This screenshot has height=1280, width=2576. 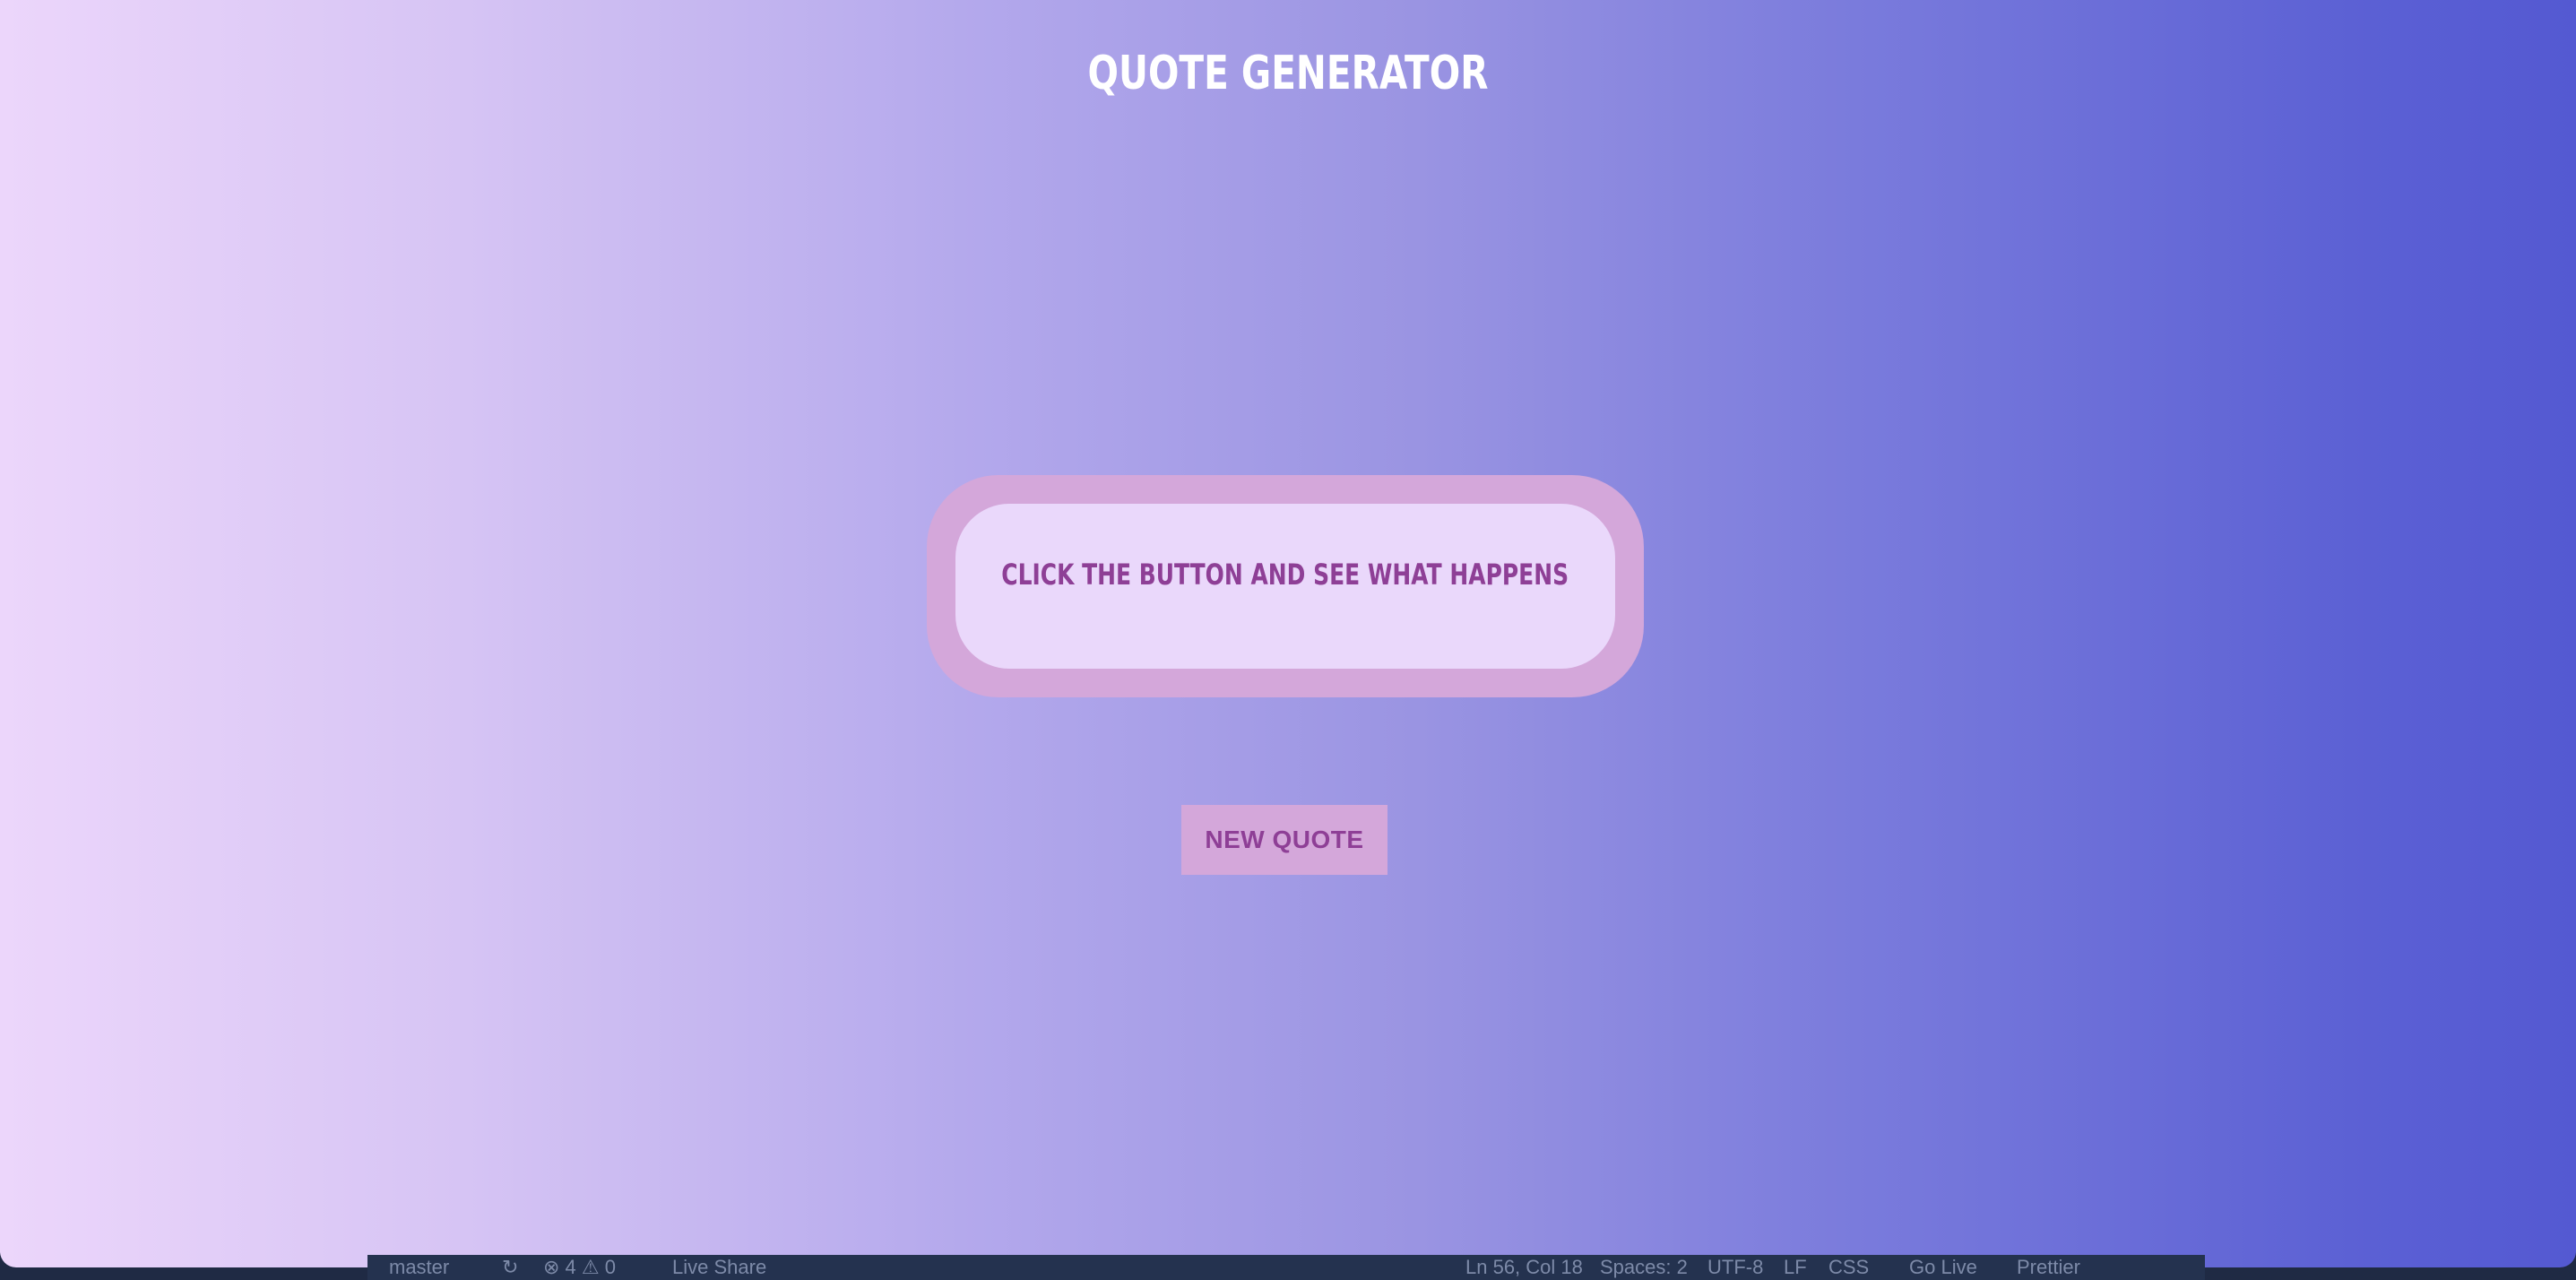 What do you see at coordinates (1284, 840) in the screenshot?
I see `new-quote-button: NEW QUOTE` at bounding box center [1284, 840].